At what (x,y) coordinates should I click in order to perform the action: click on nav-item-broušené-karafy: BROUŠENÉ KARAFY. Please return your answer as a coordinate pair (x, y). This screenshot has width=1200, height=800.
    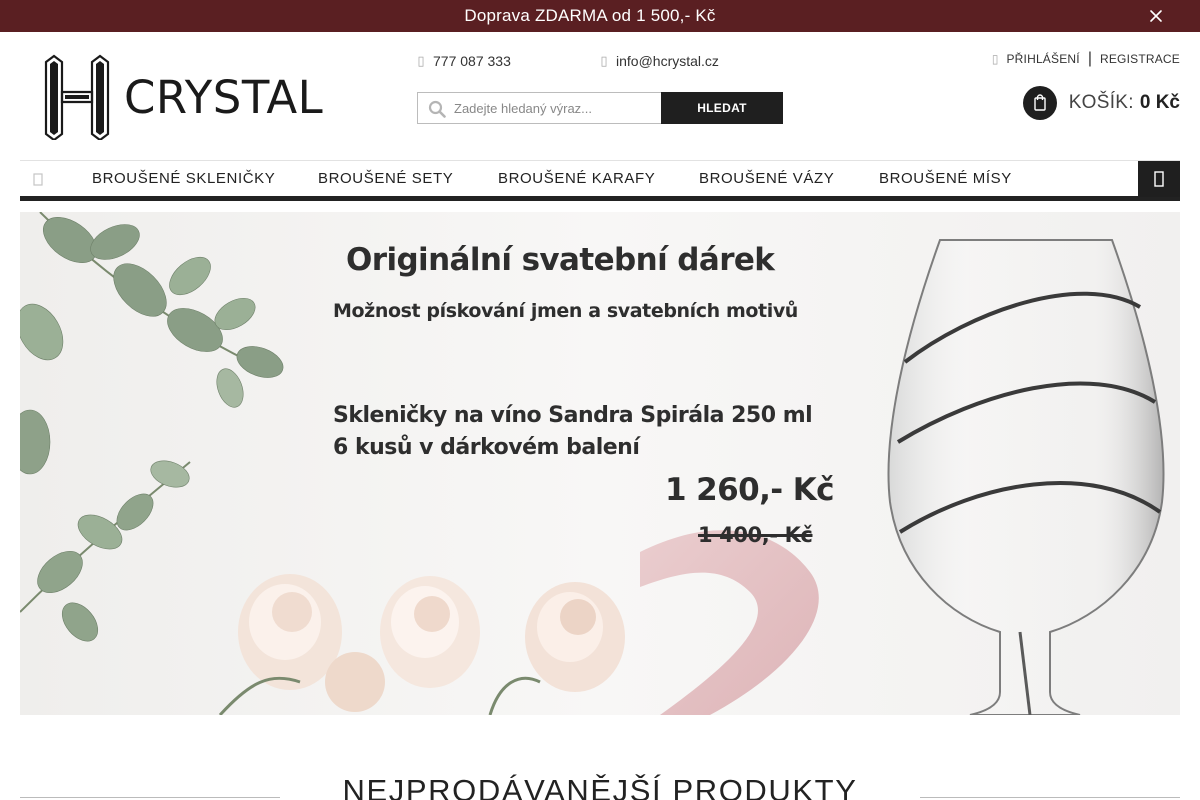
    Looking at the image, I should click on (576, 179).